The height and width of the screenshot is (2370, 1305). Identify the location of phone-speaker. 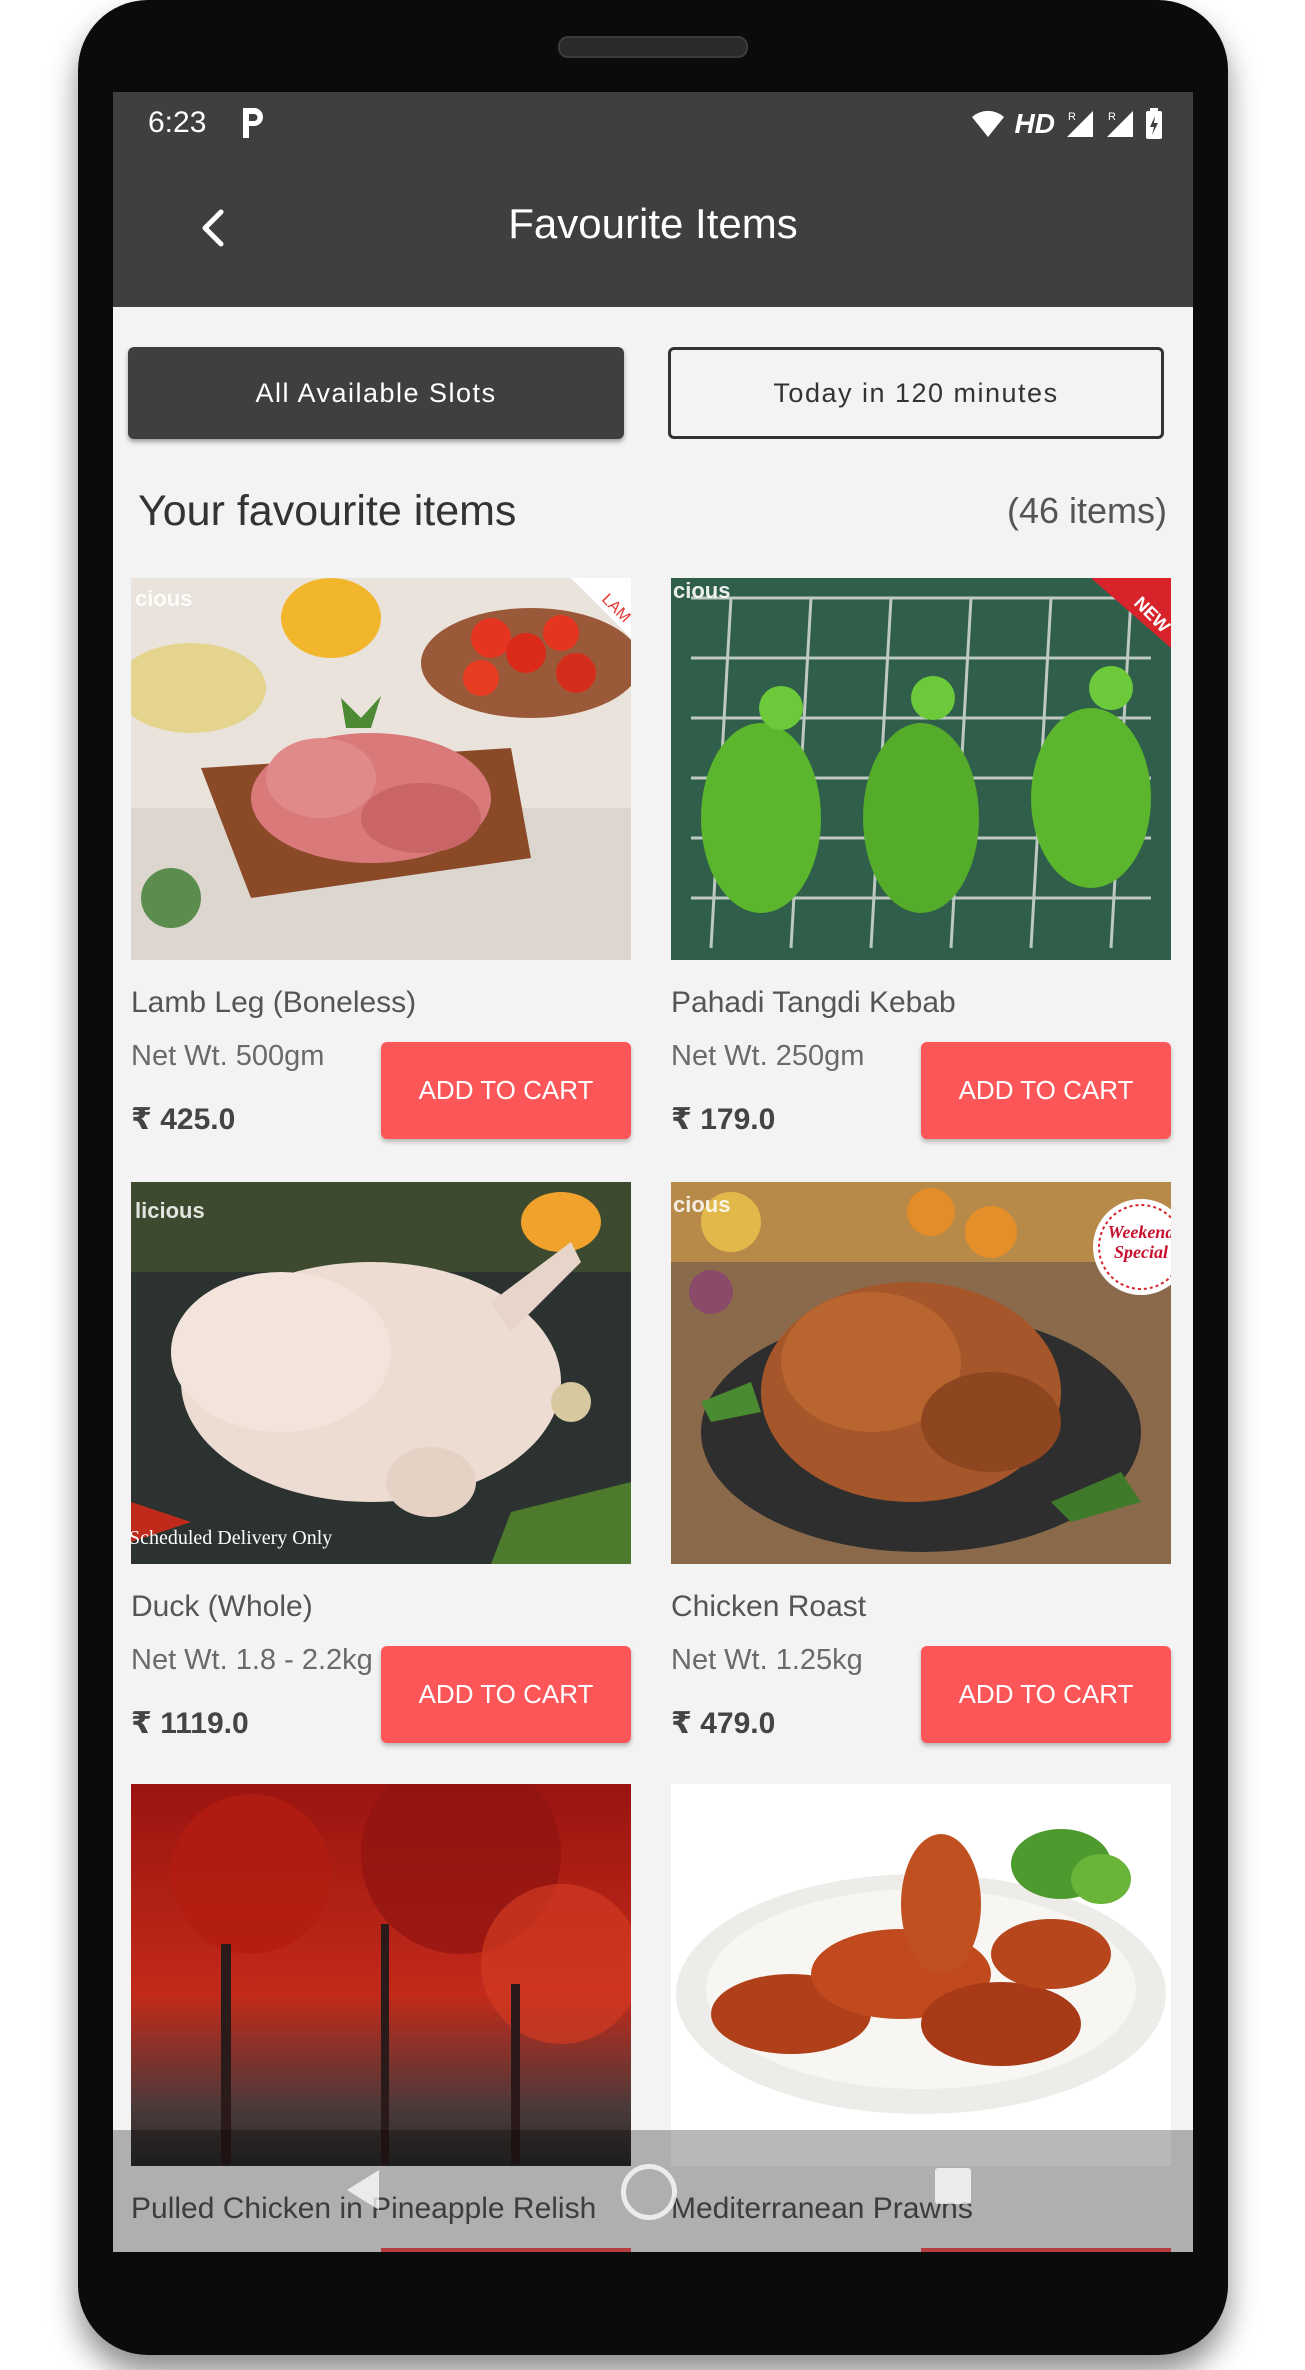
(653, 47).